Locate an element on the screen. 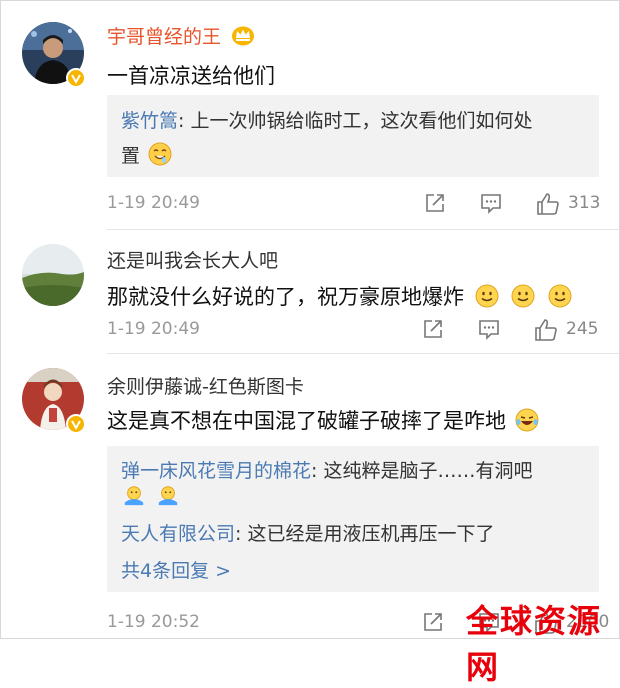  comment-text: 这是真不想在中国混了破罐子破摔了是咋地 is located at coordinates (323, 420).